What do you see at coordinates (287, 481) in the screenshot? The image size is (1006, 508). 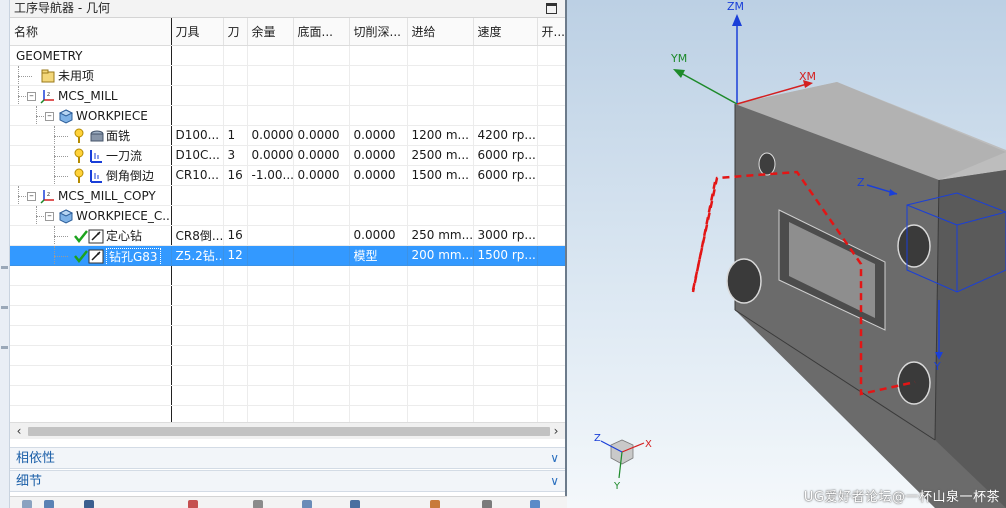 I see `section-details: 细节 ∨` at bounding box center [287, 481].